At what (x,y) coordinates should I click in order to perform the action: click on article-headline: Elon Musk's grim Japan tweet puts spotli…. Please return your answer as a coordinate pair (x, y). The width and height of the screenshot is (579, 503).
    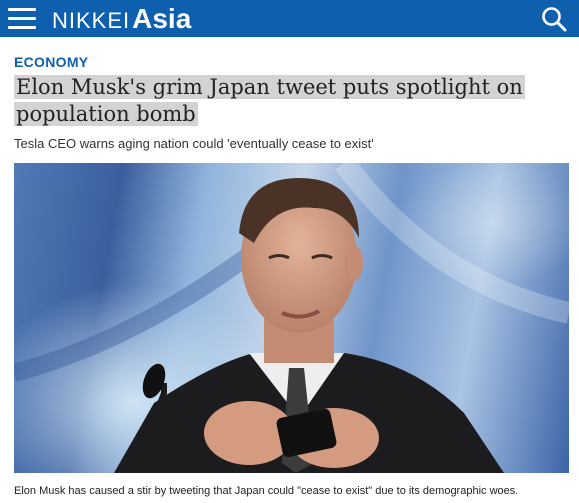
    Looking at the image, I should click on (294, 101).